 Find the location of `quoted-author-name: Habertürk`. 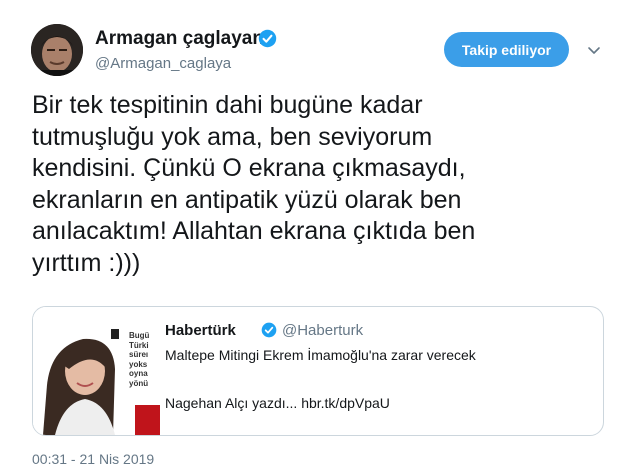

quoted-author-name: Habertürk is located at coordinates (200, 330).